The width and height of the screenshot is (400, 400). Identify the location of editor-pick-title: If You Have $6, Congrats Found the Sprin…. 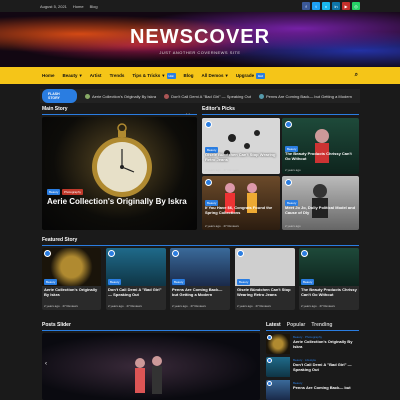
(242, 210).